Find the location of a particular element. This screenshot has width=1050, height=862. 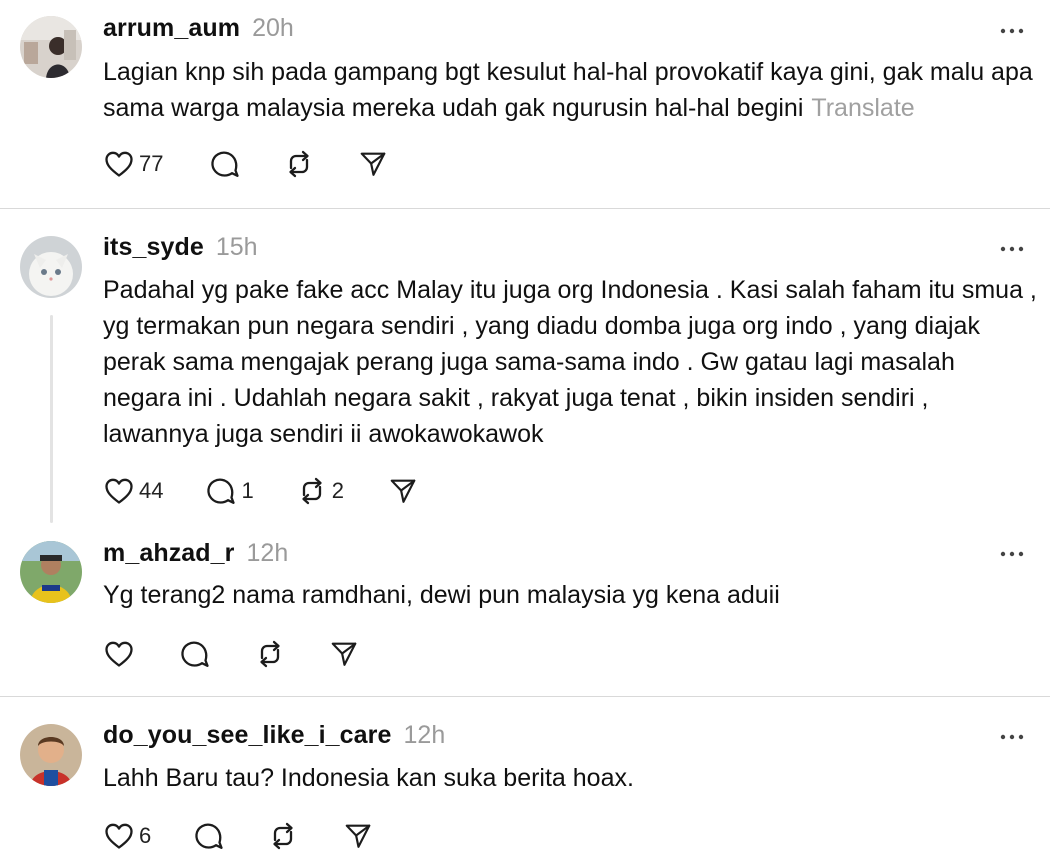

like-count: 44 is located at coordinates (151, 490).